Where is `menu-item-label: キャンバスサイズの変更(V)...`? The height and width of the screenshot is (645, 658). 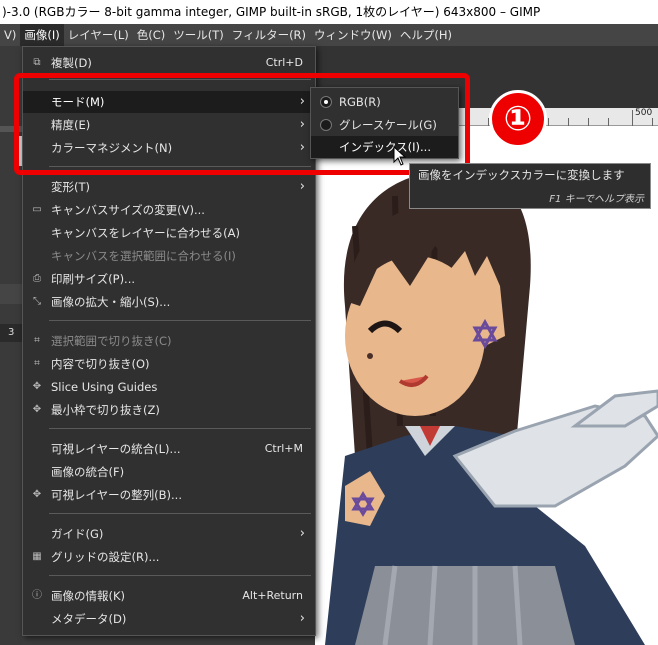 menu-item-label: キャンバスサイズの変更(V)... is located at coordinates (128, 210).